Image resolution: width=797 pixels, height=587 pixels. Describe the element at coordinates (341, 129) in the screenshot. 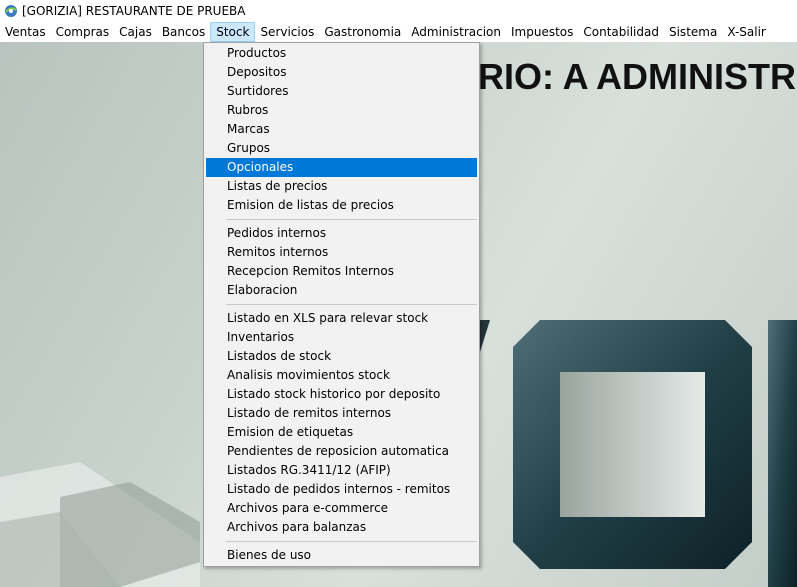

I see `stock-menu-item-marcas: Marcas` at that location.